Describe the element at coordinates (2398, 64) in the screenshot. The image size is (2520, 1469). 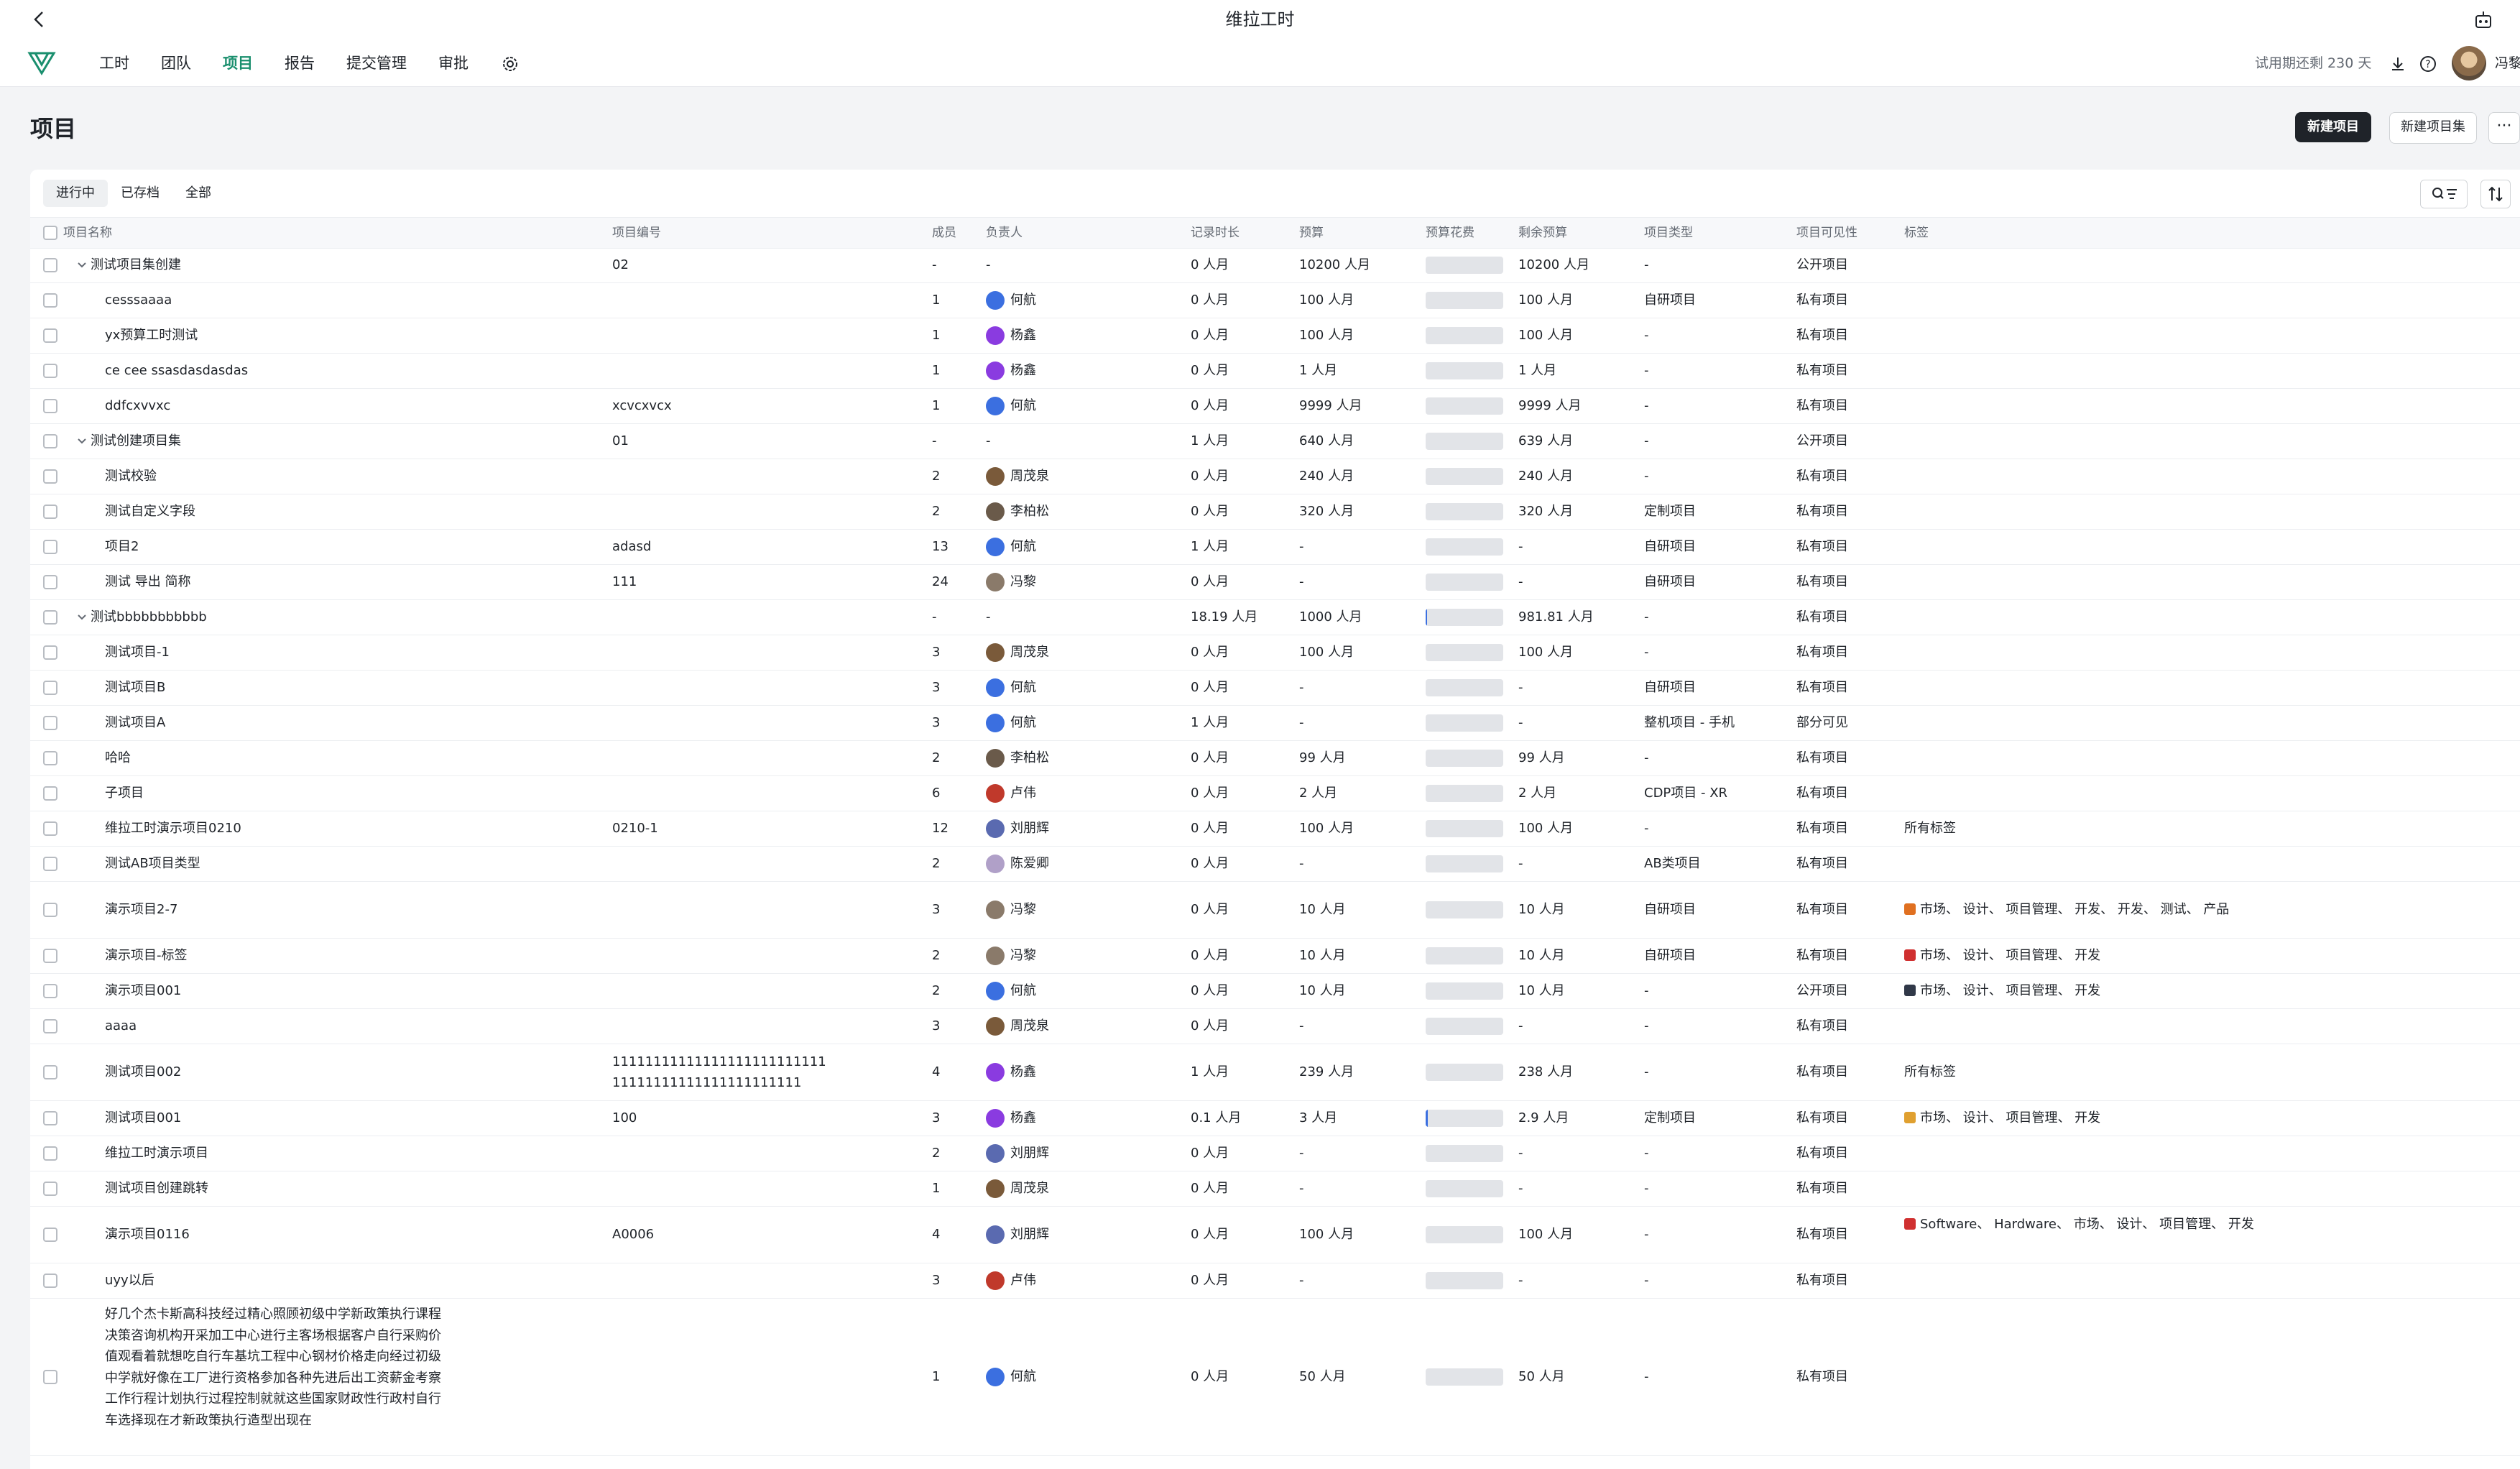
I see `download-icon` at that location.